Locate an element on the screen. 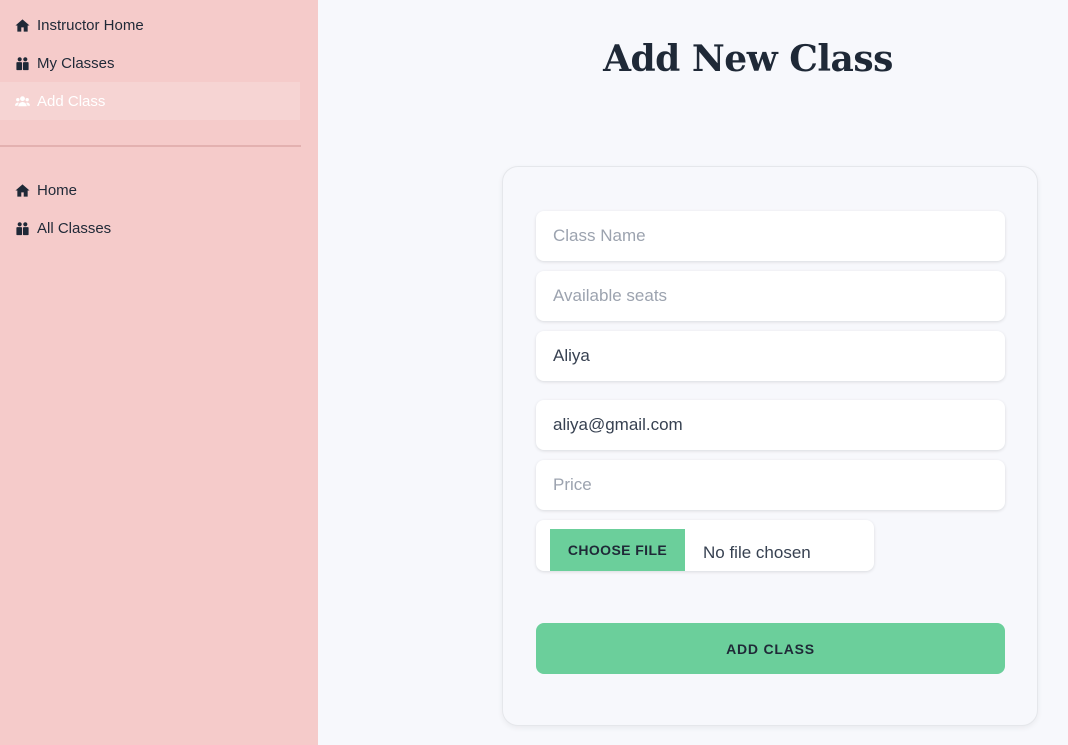  file-status-text: No file chosen is located at coordinates (757, 552).